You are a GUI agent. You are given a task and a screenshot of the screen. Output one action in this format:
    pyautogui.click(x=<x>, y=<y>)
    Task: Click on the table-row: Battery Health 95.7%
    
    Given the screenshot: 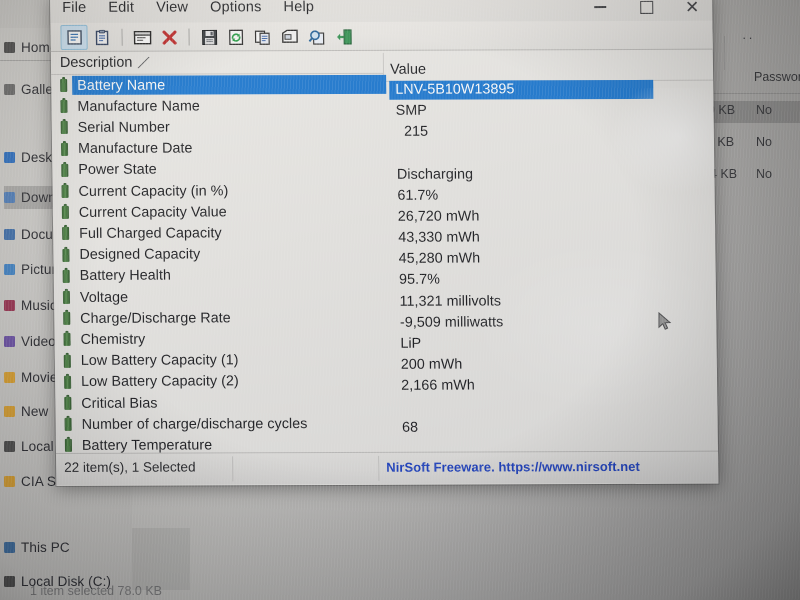 What is the action you would take?
    pyautogui.click(x=385, y=275)
    